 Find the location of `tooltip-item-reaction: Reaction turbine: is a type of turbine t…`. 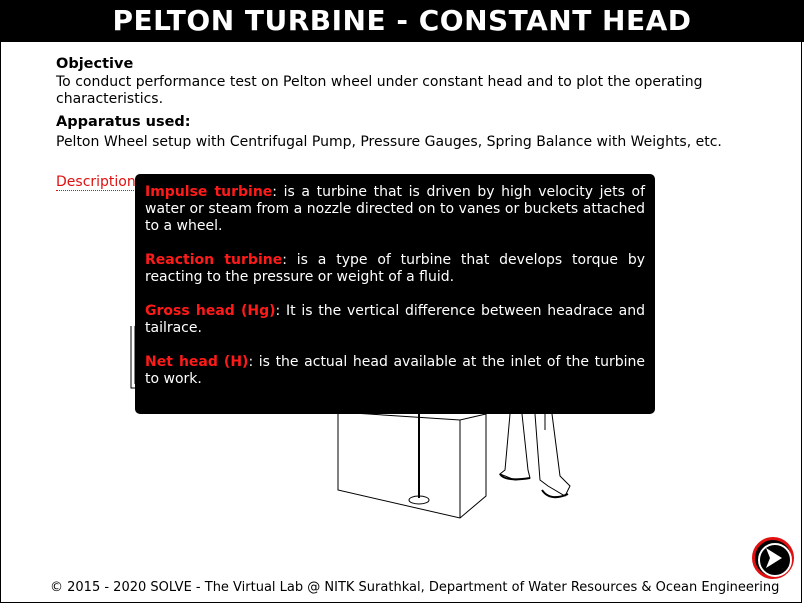

tooltip-item-reaction: Reaction turbine: is a type of turbine t… is located at coordinates (395, 269).